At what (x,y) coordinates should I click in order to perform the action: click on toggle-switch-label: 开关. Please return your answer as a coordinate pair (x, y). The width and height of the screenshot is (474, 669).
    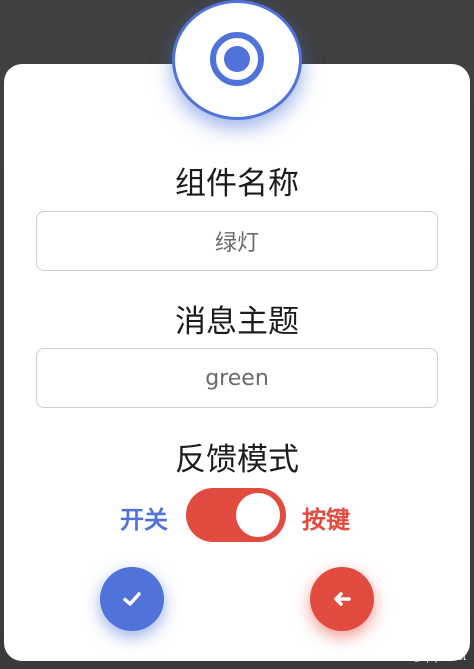
    Looking at the image, I should click on (144, 520).